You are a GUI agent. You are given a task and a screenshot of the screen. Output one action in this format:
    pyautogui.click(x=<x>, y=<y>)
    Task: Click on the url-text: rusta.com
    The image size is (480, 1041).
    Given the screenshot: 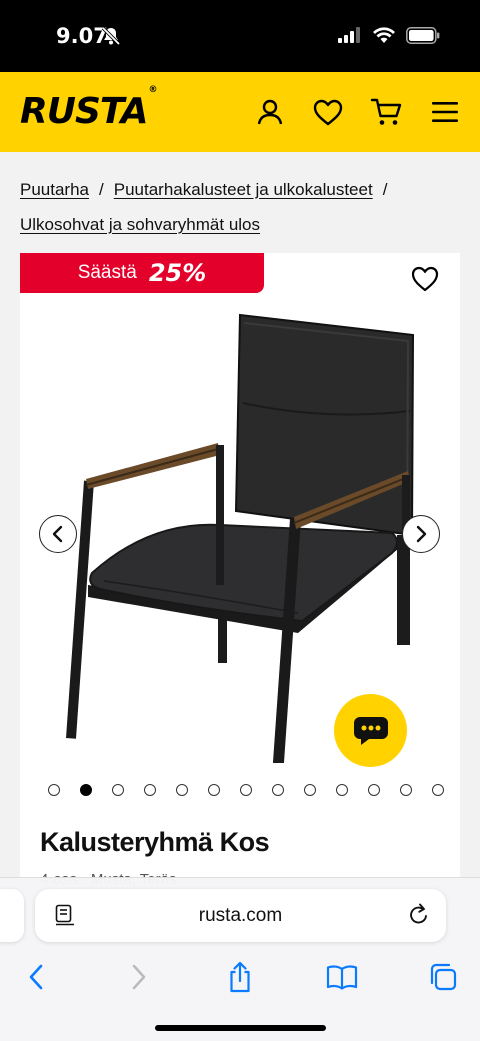 What is the action you would take?
    pyautogui.click(x=240, y=915)
    